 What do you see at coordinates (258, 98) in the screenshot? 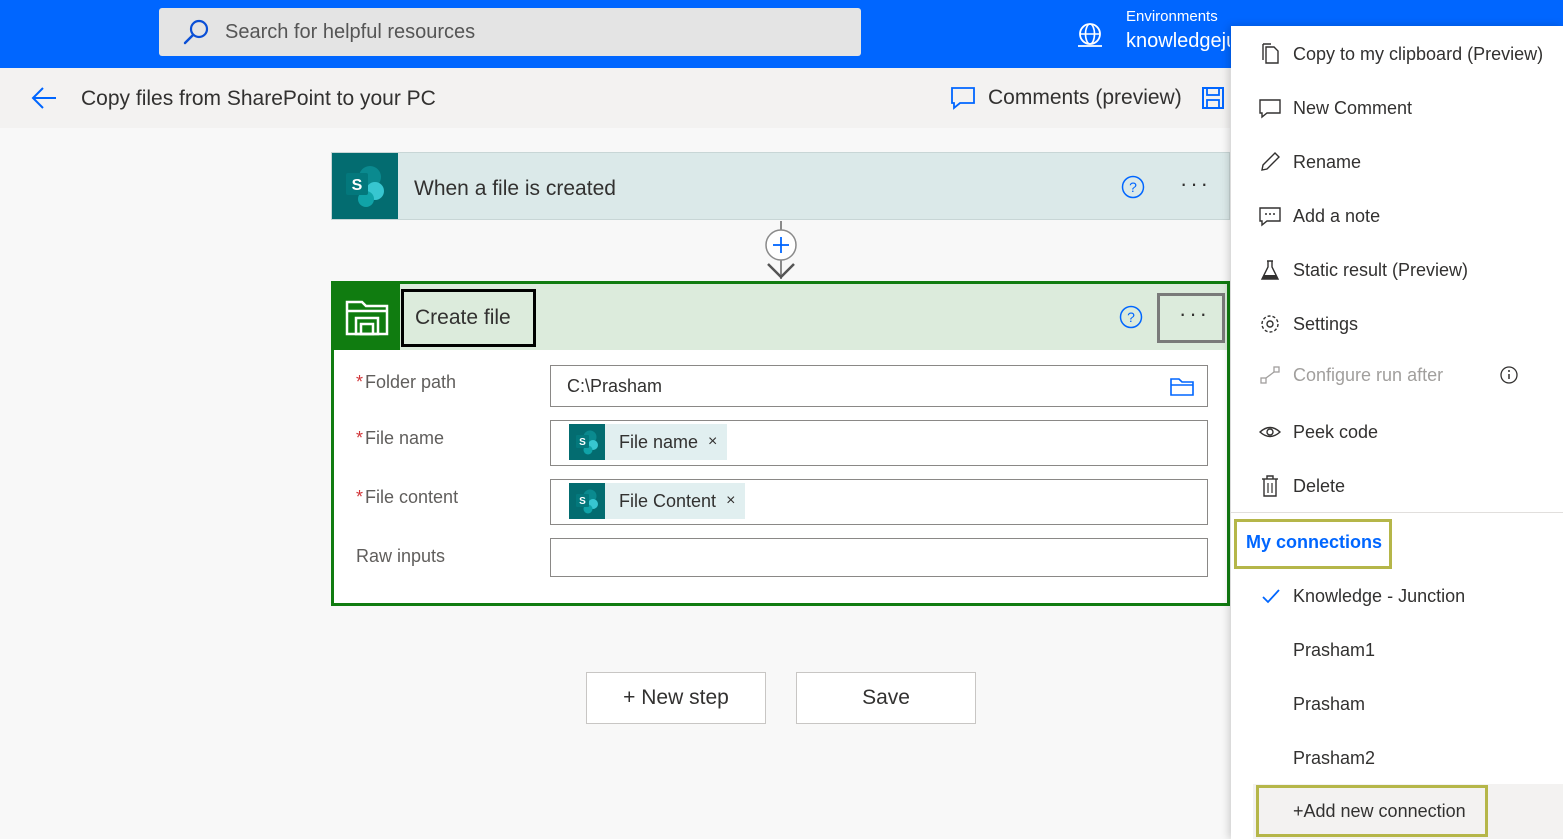
I see `flow-title: Copy files from SharePoint to your PC` at bounding box center [258, 98].